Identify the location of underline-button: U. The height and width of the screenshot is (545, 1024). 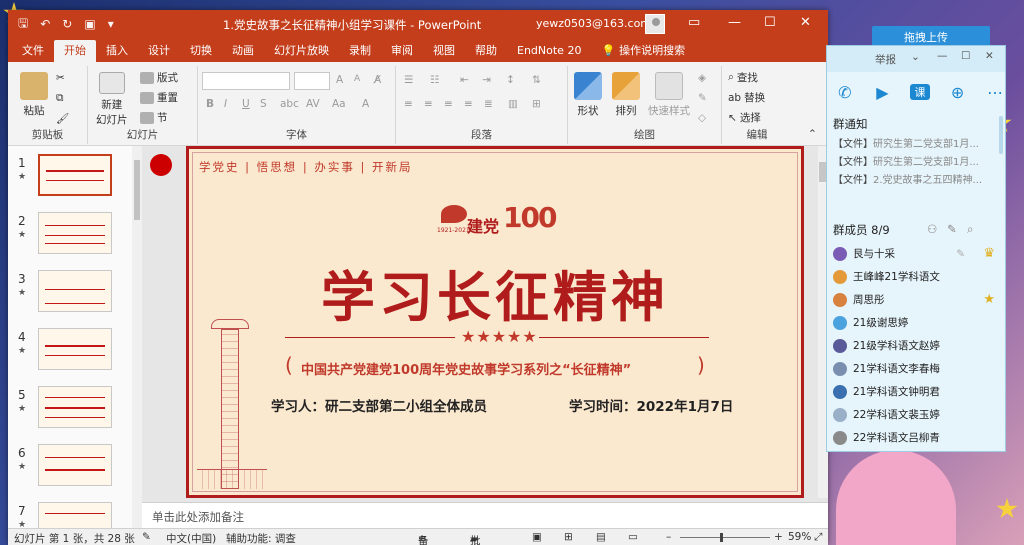
(246, 104).